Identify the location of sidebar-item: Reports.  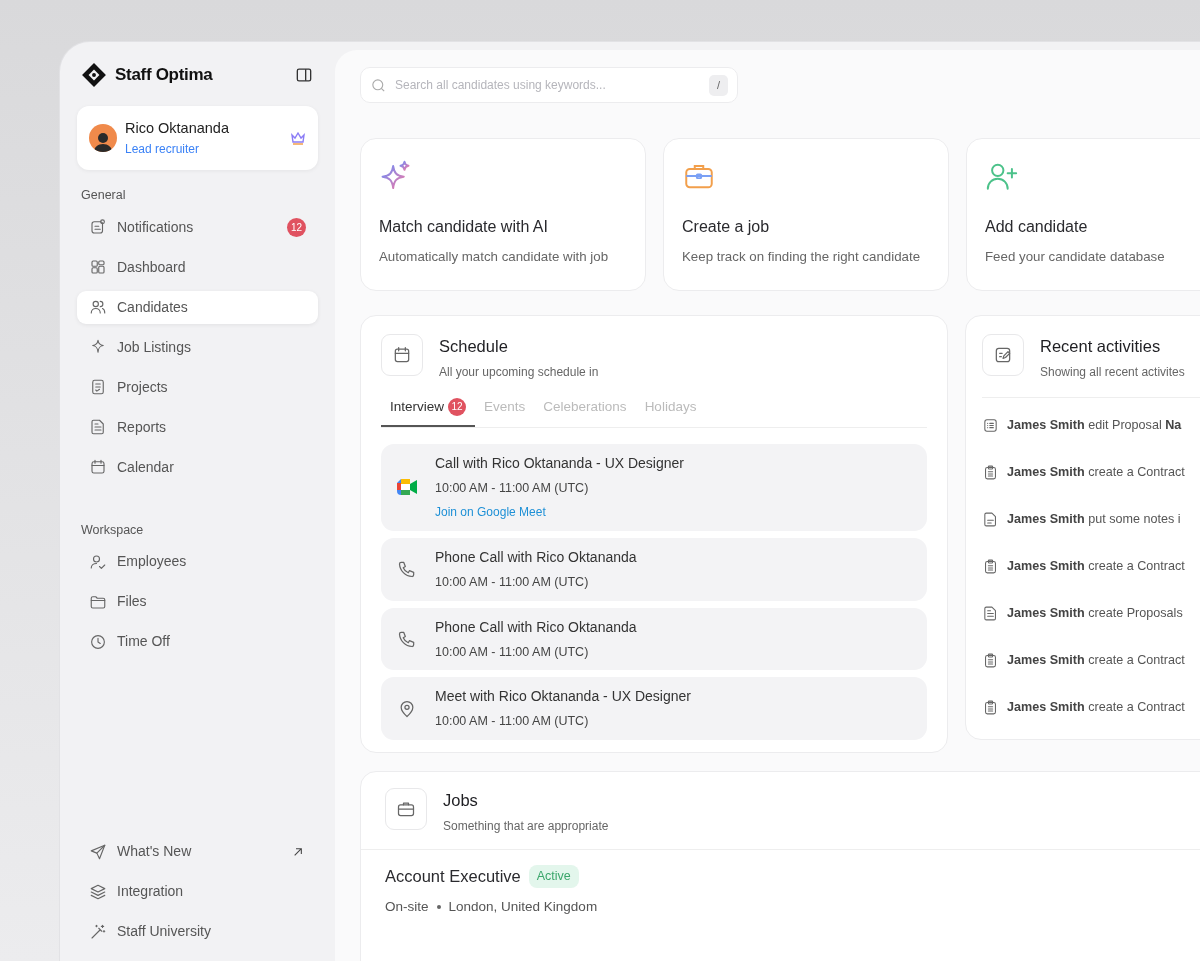
(197, 427).